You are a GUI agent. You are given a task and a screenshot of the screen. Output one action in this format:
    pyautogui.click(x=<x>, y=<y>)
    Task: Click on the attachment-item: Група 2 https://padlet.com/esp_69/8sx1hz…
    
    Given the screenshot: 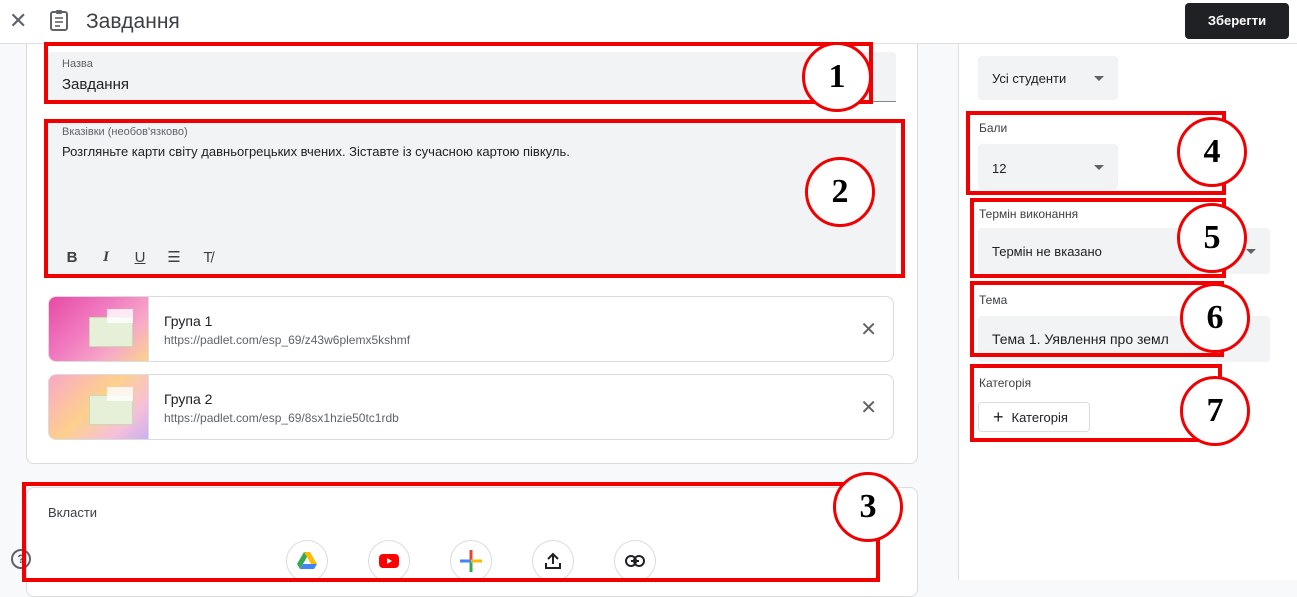 What is the action you would take?
    pyautogui.click(x=471, y=407)
    